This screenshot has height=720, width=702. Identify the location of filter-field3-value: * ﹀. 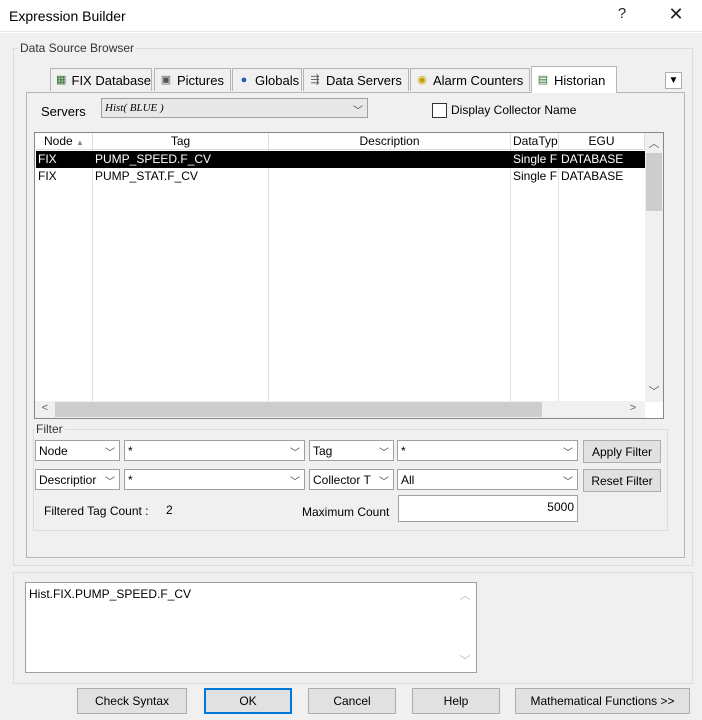
(214, 479).